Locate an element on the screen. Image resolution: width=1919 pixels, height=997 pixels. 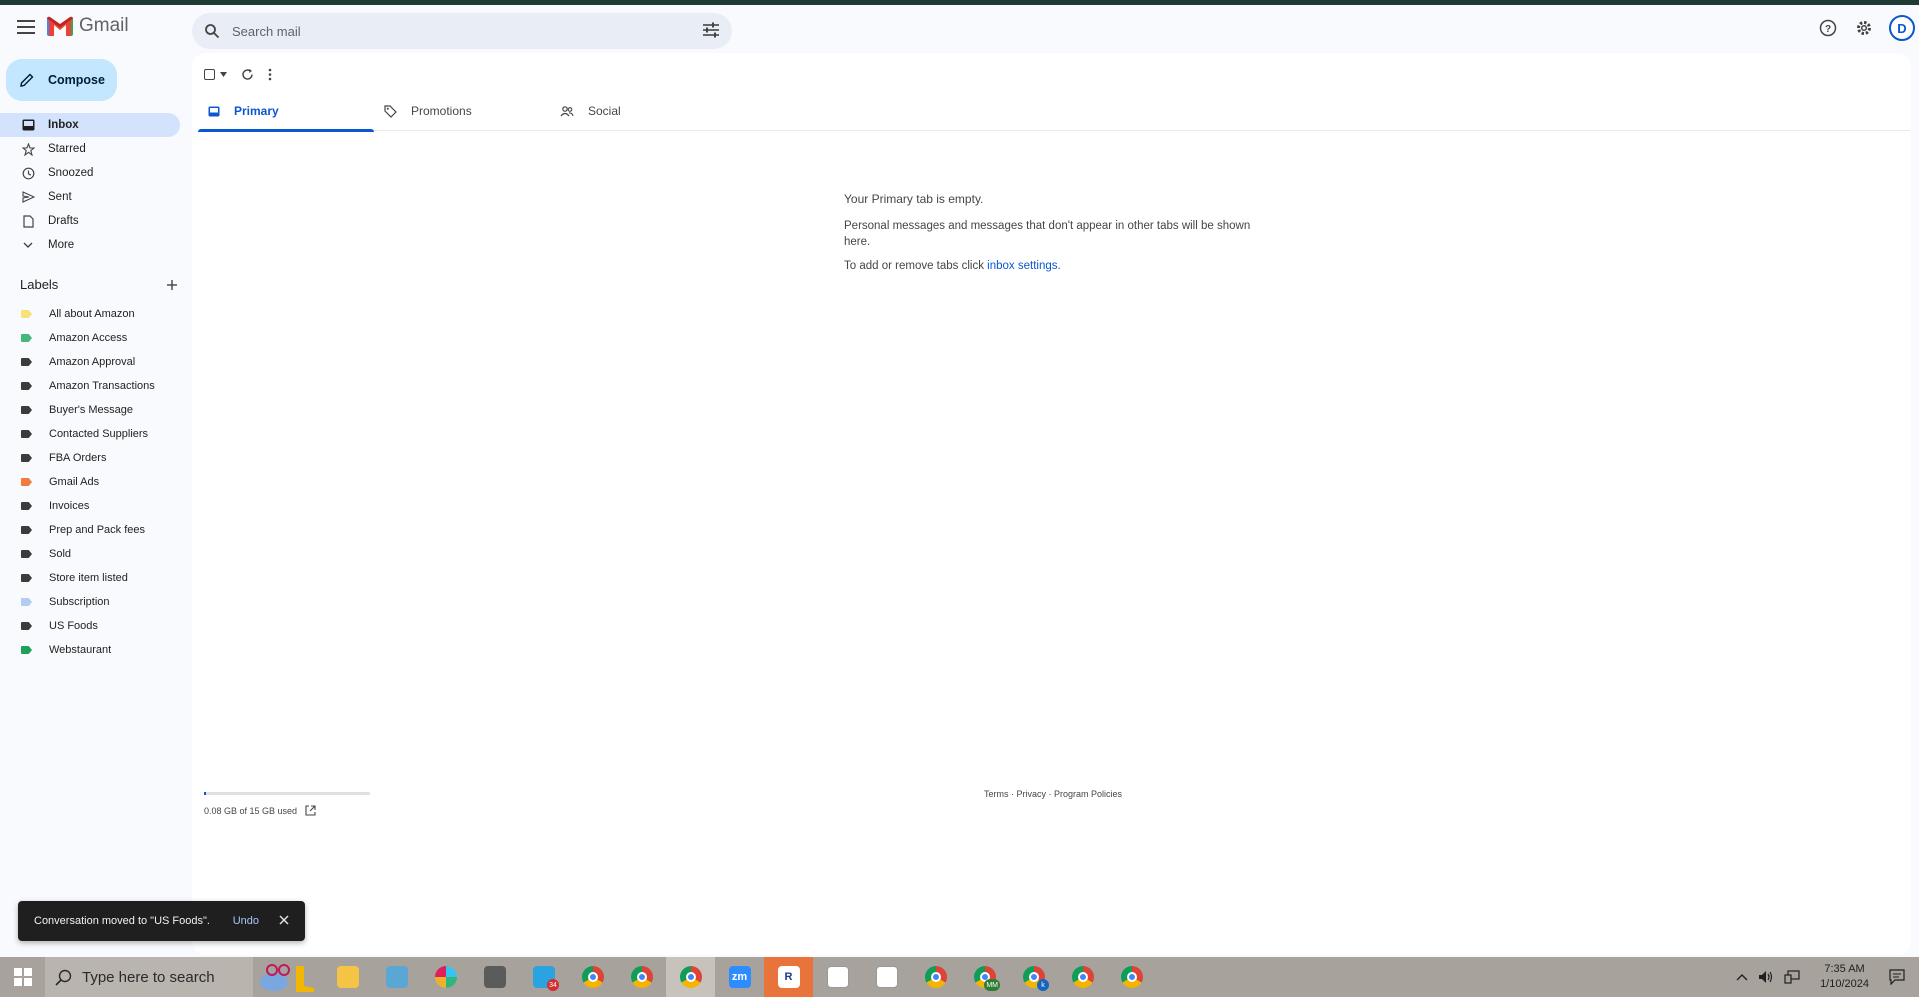
label-item: Buyer's Message is located at coordinates (90, 410).